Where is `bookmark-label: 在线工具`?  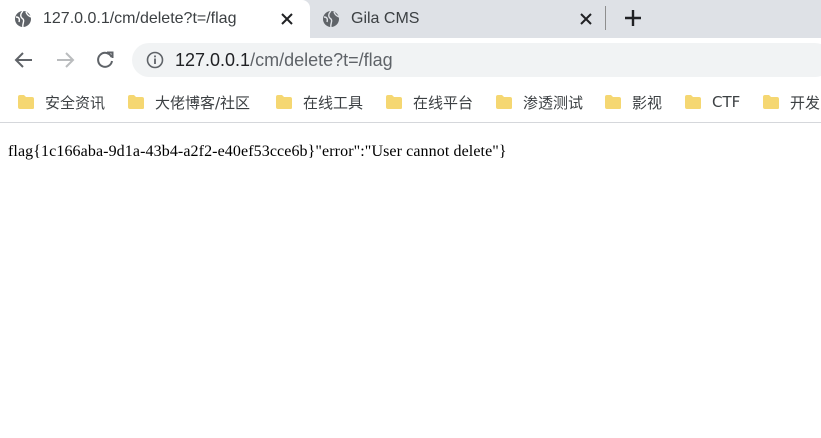
bookmark-label: 在线工具 is located at coordinates (333, 102).